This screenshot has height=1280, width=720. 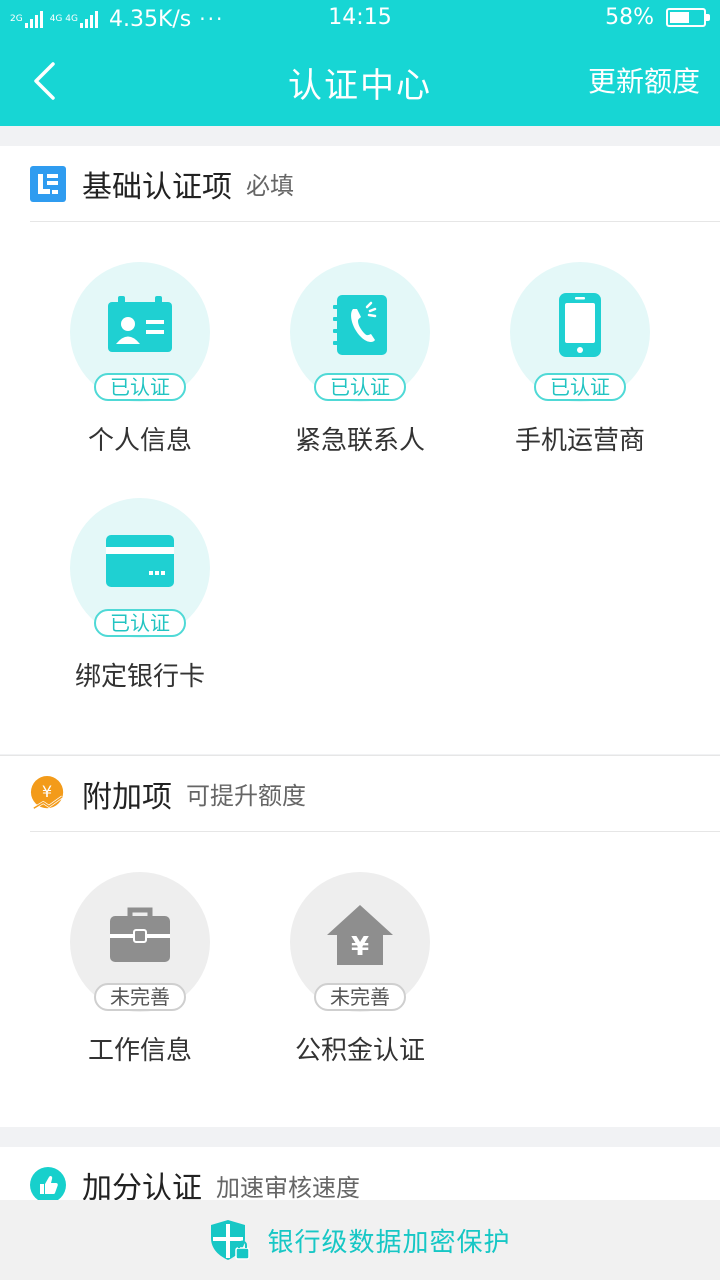 I want to click on bonus-auth-subtitle: 加速审核速度, so click(x=288, y=1187).